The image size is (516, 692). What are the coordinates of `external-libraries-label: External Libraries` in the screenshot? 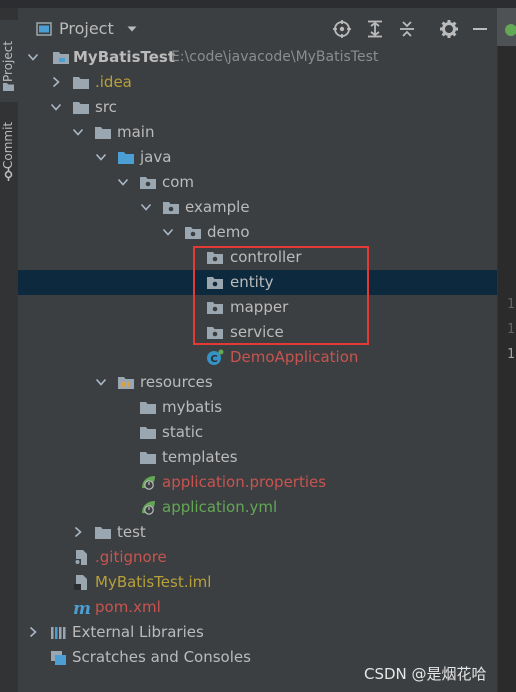 It's located at (138, 632).